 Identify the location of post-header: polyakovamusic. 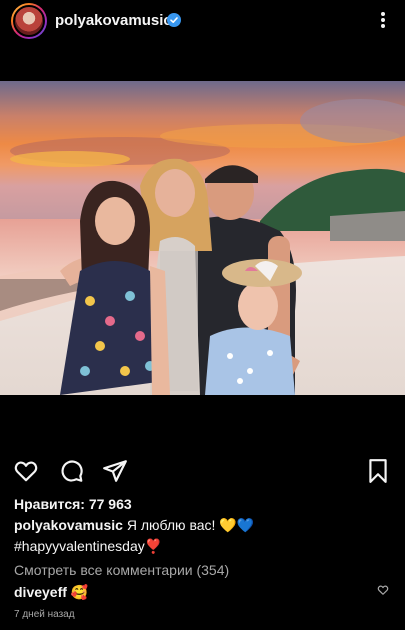
(202, 21).